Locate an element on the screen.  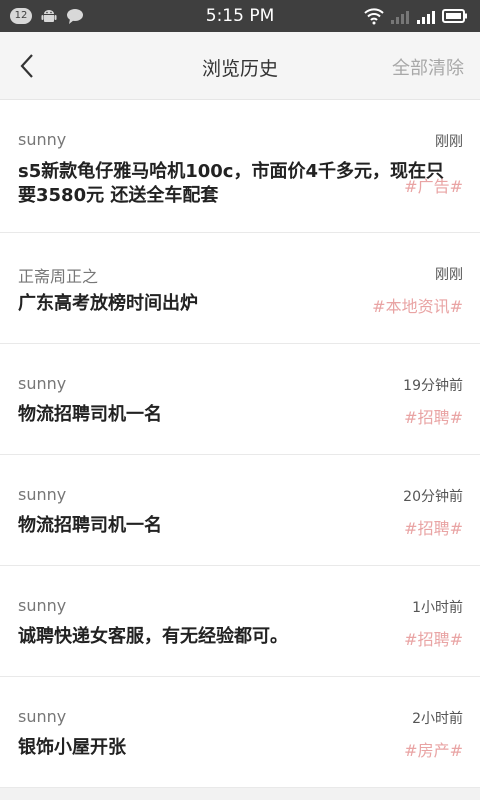
clear-all-button: 全部清除 is located at coordinates (428, 67).